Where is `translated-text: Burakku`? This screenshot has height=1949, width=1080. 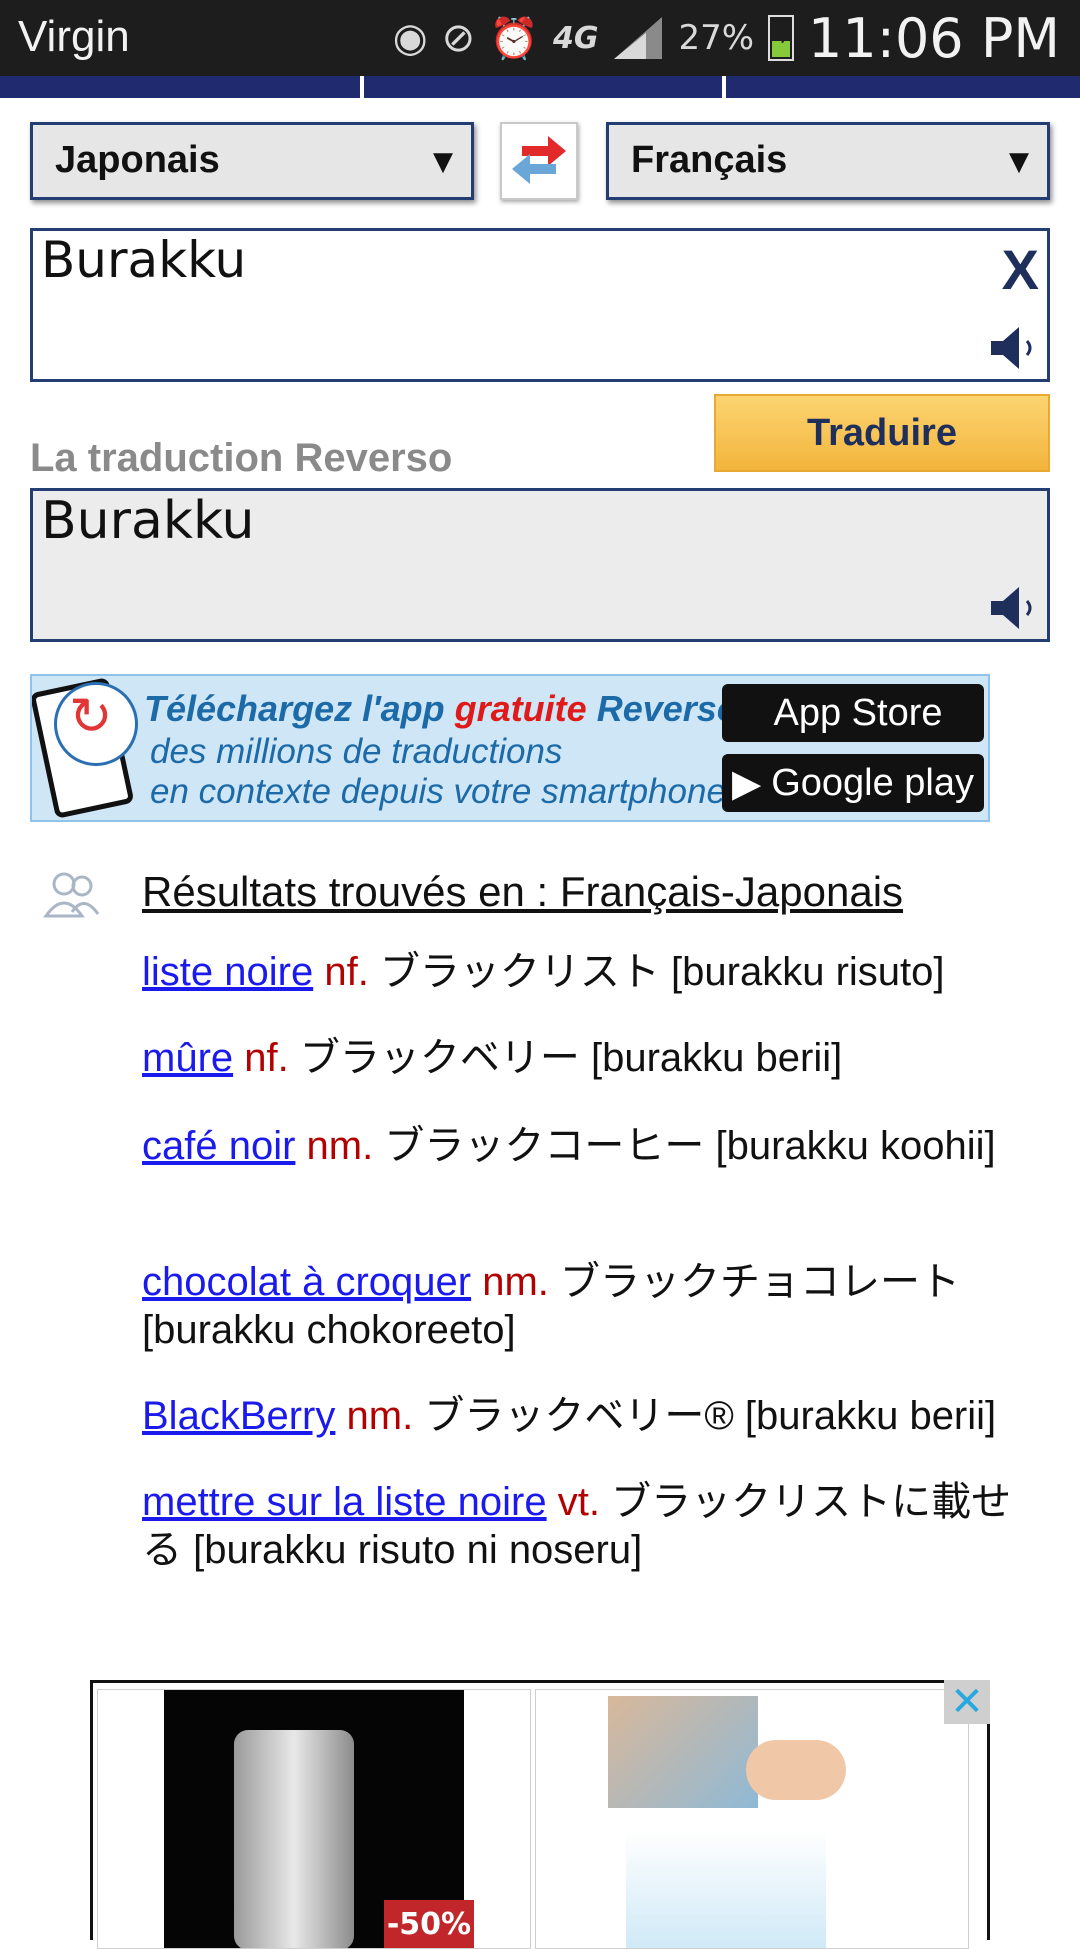
translated-text: Burakku is located at coordinates (148, 521).